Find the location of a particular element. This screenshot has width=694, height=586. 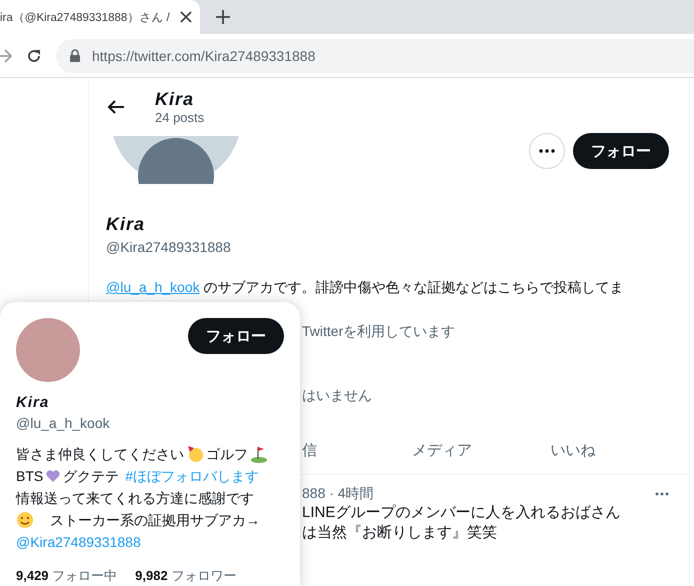

more-icon is located at coordinates (547, 151).